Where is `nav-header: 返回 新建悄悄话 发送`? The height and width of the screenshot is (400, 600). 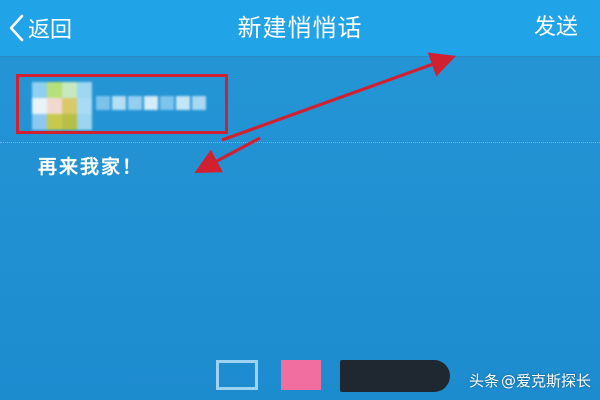 nav-header: 返回 新建悄悄话 发送 is located at coordinates (300, 28).